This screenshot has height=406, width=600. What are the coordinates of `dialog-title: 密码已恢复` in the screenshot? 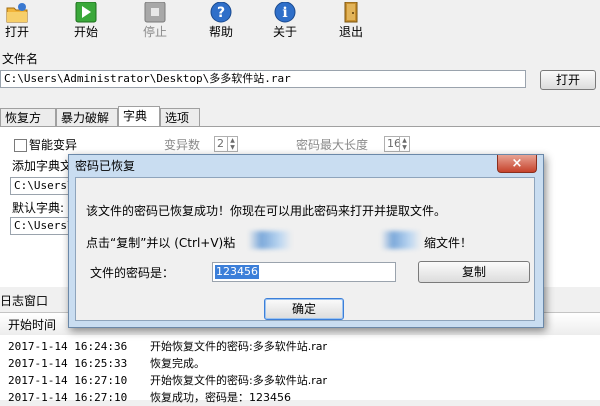 It's located at (105, 166).